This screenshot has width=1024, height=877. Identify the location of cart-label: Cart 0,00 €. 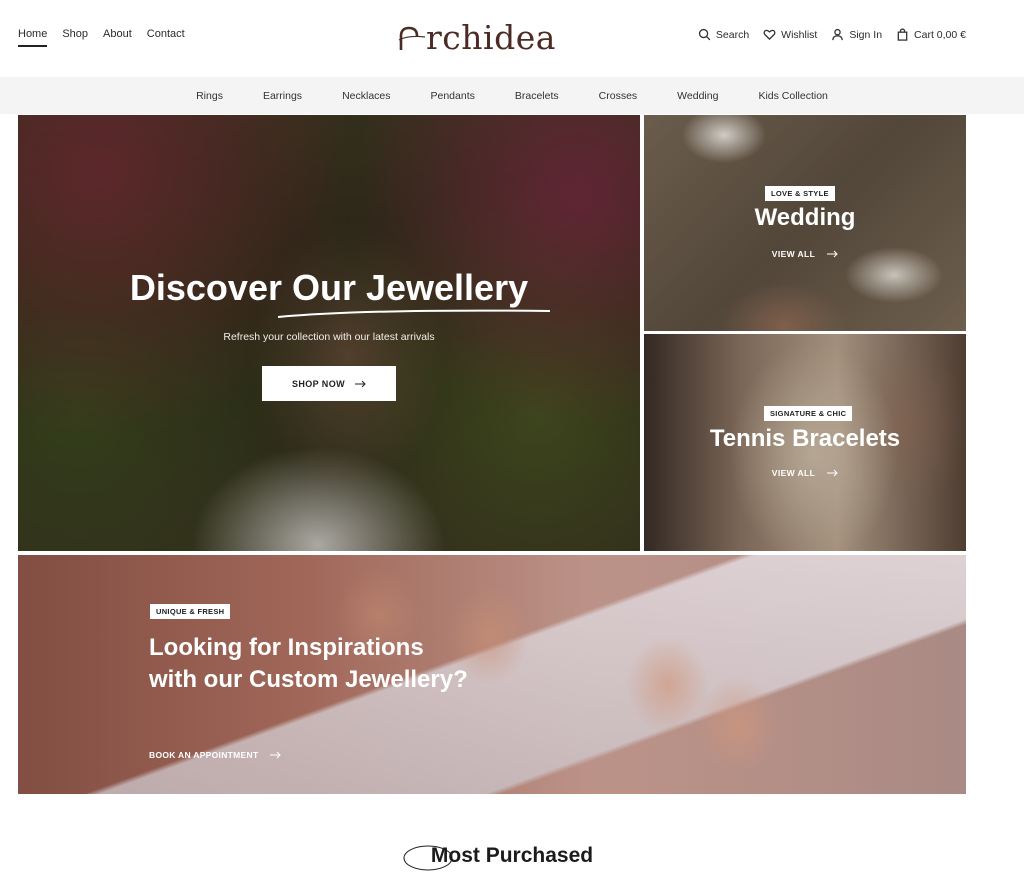
(940, 34).